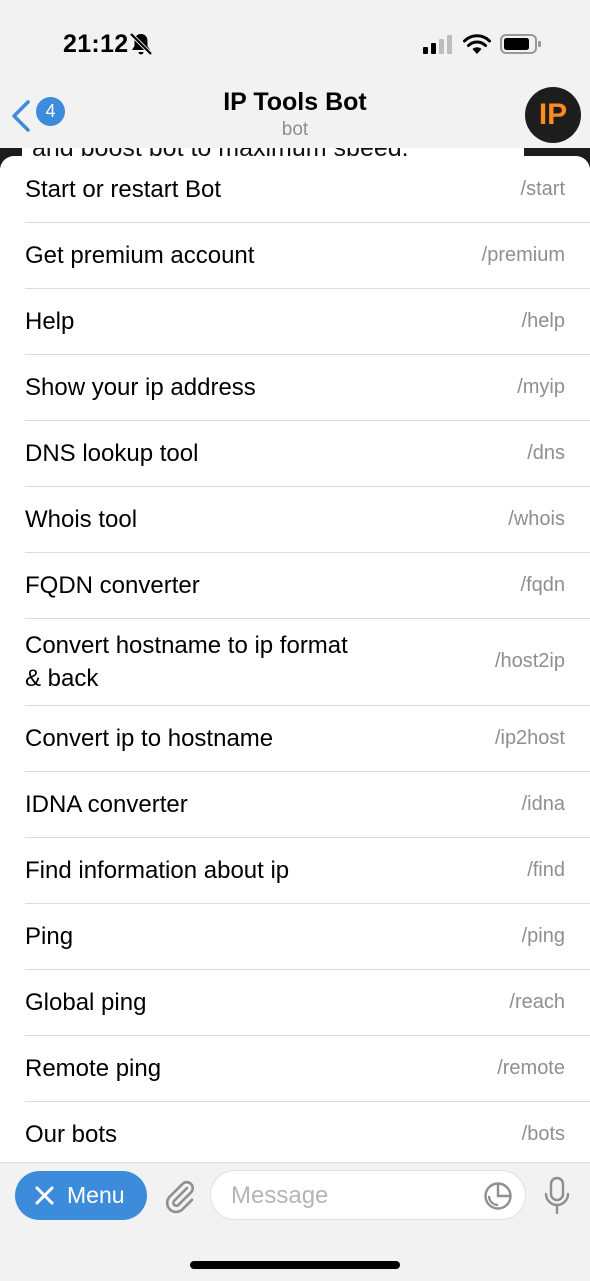 This screenshot has height=1281, width=590. Describe the element at coordinates (93, 1068) in the screenshot. I see `command-description: Remote ping` at that location.